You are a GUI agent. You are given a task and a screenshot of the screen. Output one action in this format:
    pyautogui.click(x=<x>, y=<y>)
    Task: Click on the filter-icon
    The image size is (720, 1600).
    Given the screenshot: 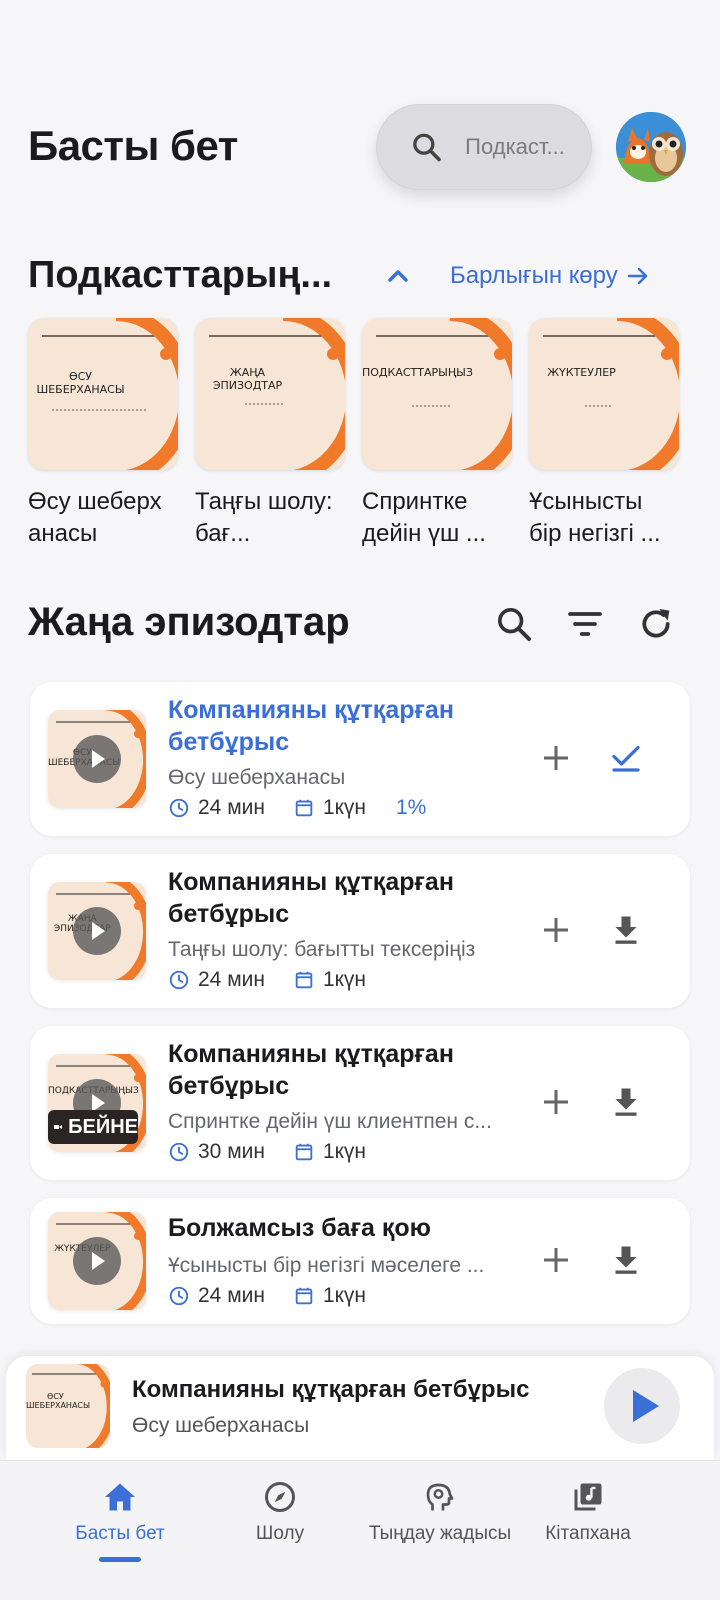 What is the action you would take?
    pyautogui.click(x=585, y=624)
    